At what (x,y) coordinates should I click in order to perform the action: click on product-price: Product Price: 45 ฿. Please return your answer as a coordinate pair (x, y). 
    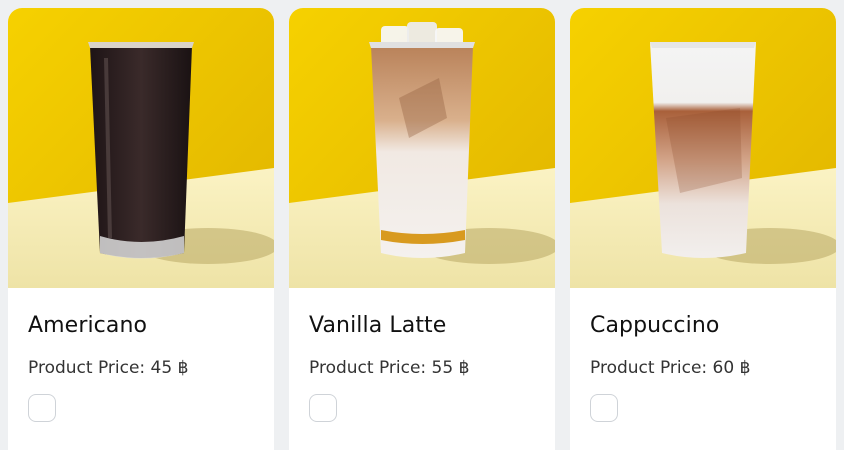
    Looking at the image, I should click on (108, 368).